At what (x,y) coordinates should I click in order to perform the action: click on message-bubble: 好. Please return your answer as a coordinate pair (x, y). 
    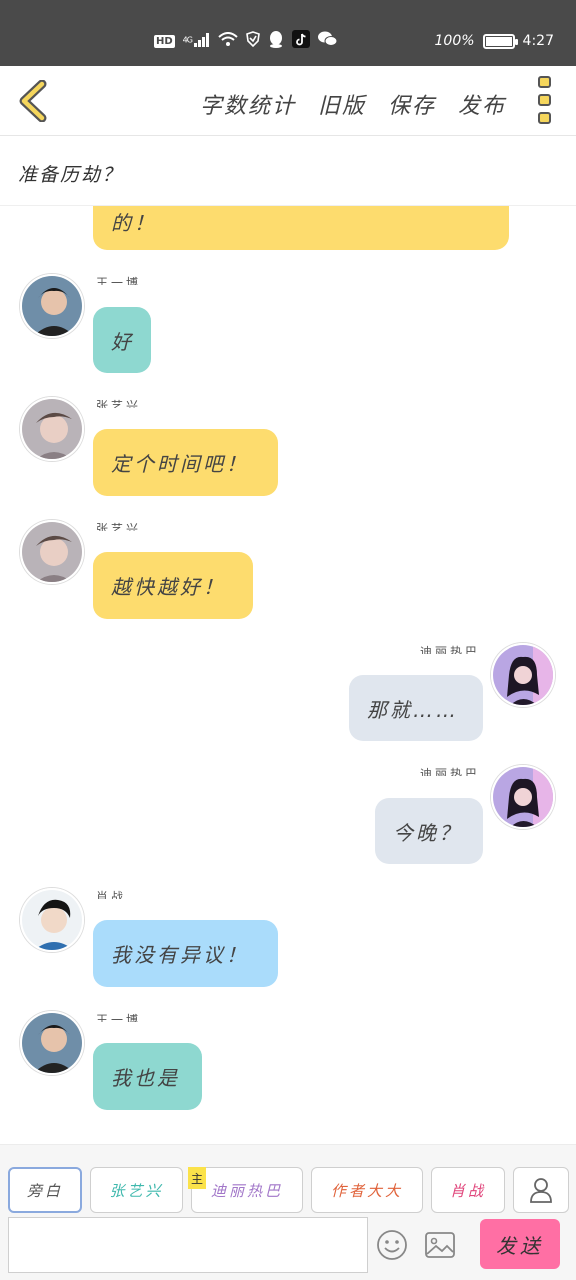
    Looking at the image, I should click on (122, 340).